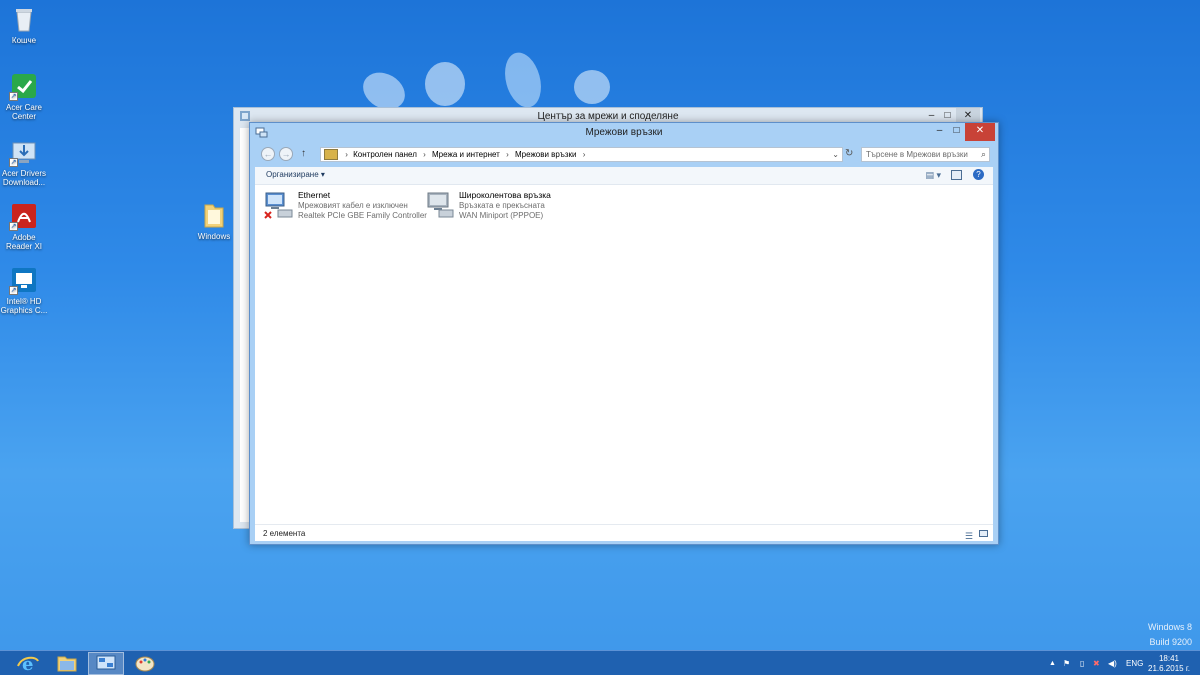 The width and height of the screenshot is (1200, 675). I want to click on change-view-icon: ▤ ▾, so click(933, 175).